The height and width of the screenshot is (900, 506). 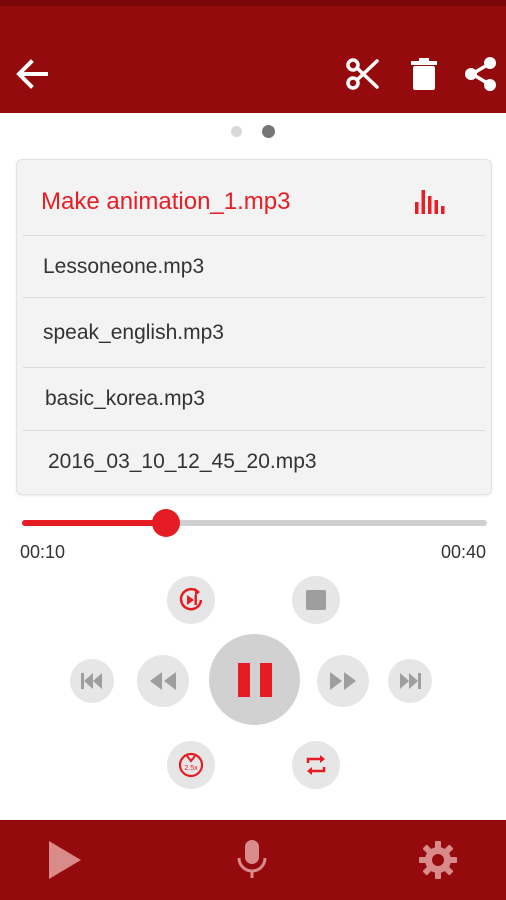 I want to click on page-indicator, so click(x=253, y=133).